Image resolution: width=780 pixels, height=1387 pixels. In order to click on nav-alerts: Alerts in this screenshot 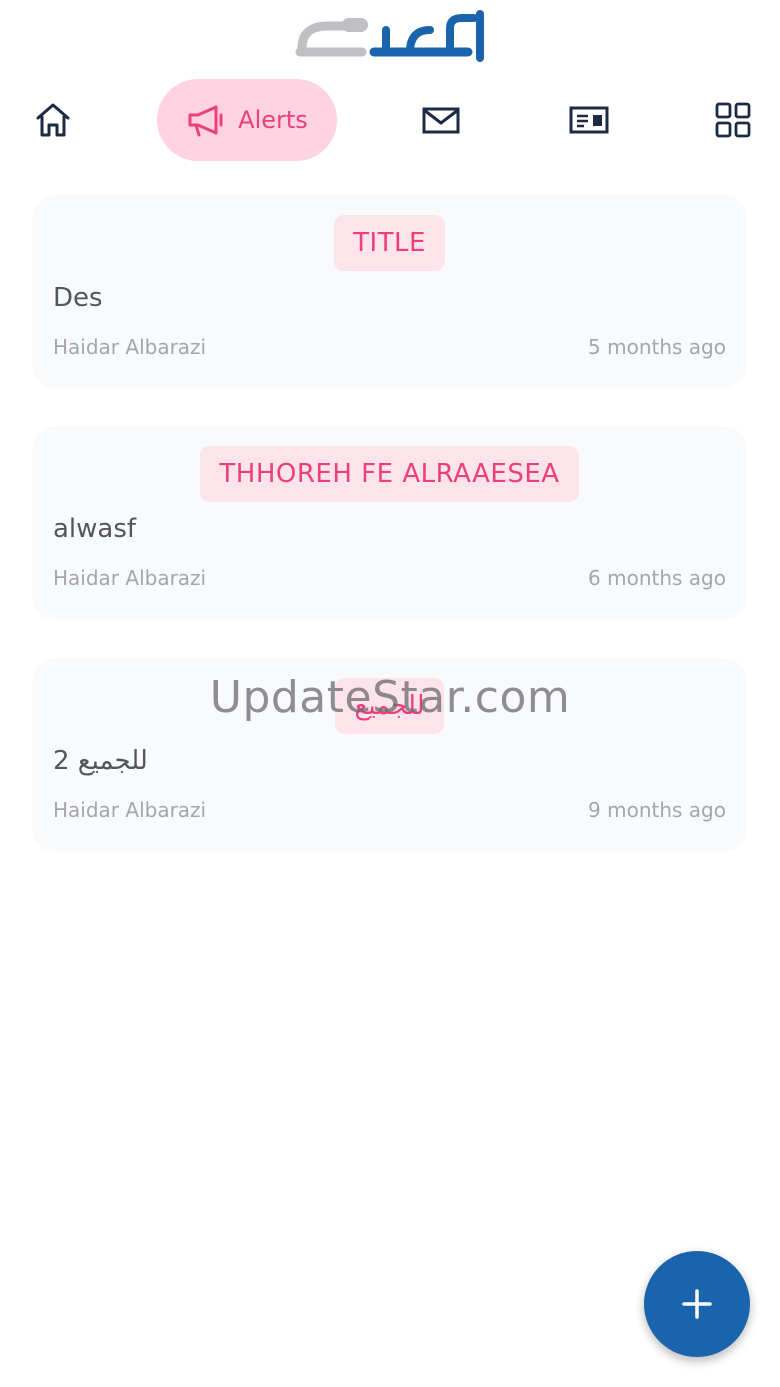, I will do `click(247, 120)`.